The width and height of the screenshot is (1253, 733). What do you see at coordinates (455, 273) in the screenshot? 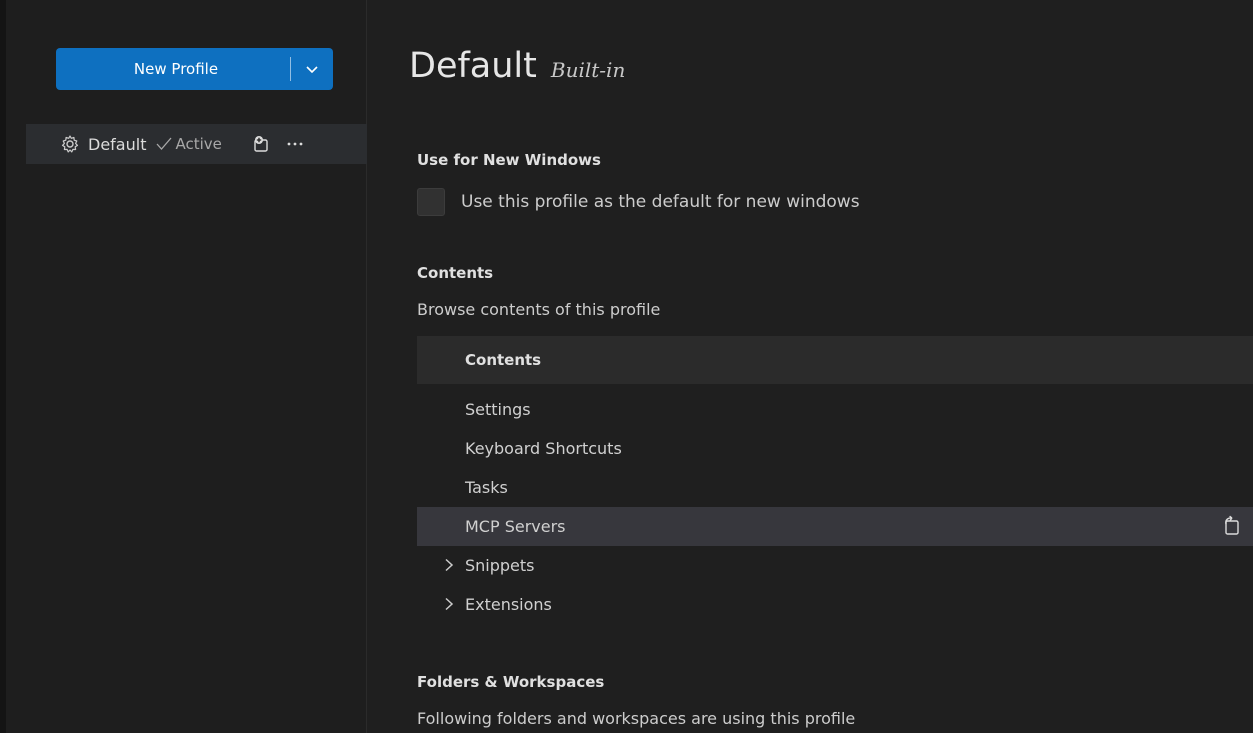
I see `contents-heading: Contents` at bounding box center [455, 273].